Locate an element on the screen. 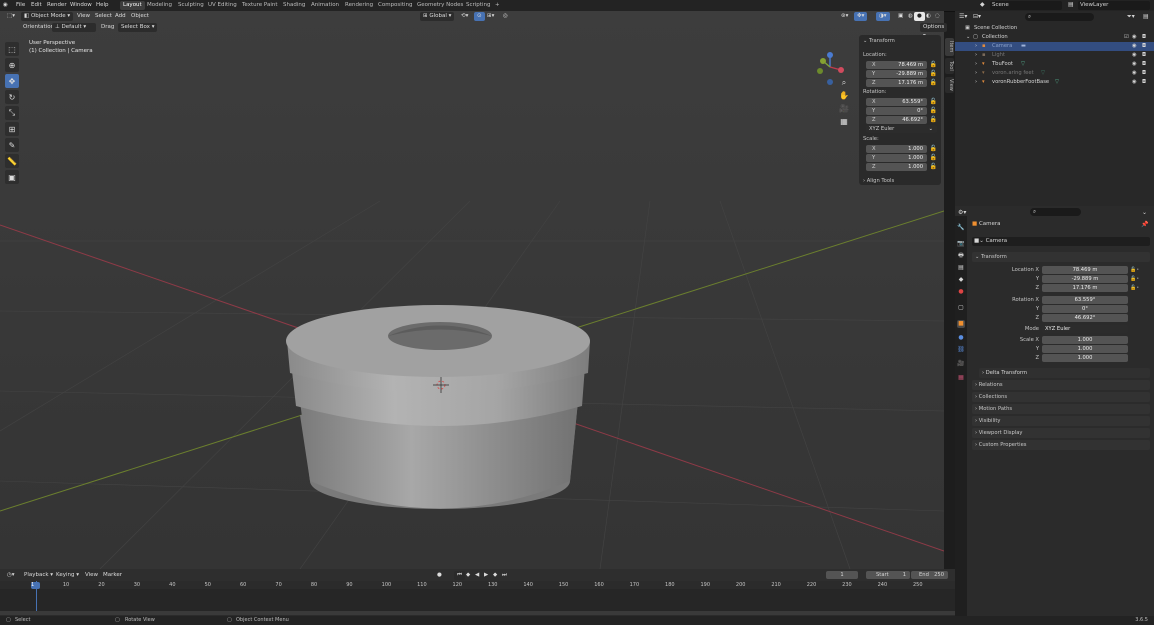 The width and height of the screenshot is (1154, 625). mode-selector: ◧ Object Mode ▾ is located at coordinates (47, 16).